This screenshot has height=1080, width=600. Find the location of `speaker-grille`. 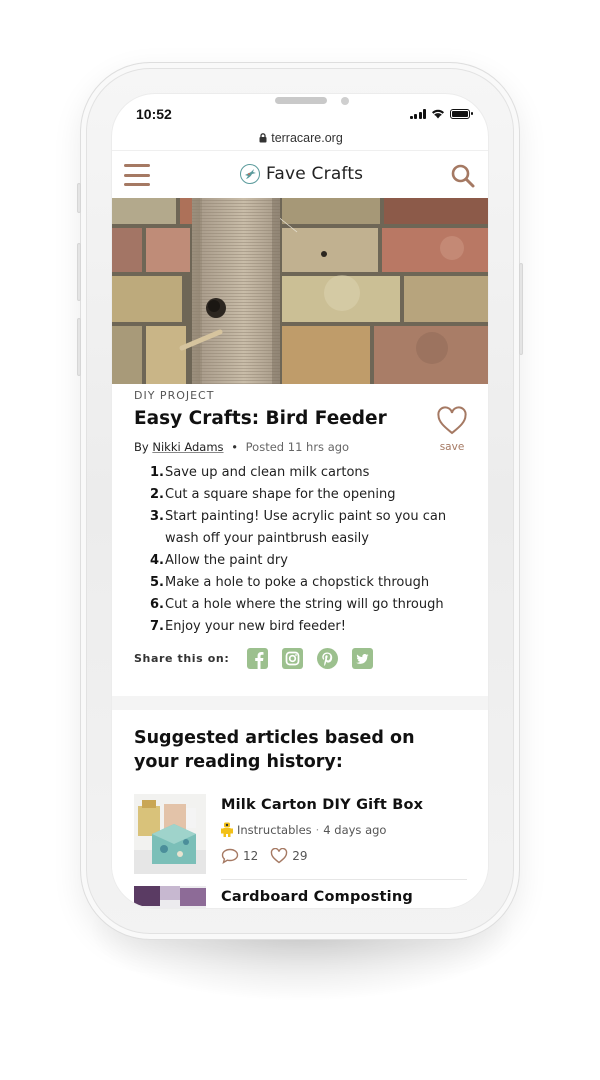

speaker-grille is located at coordinates (301, 100).